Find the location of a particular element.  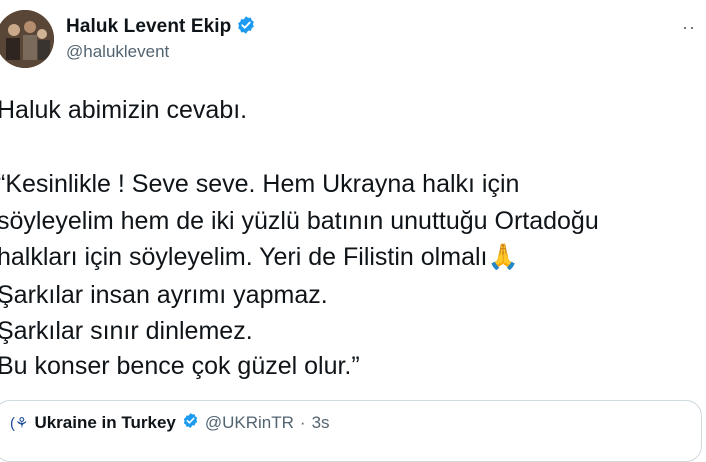

tweet-line: Bu konser bence çok güzel olur.” is located at coordinates (180, 366).